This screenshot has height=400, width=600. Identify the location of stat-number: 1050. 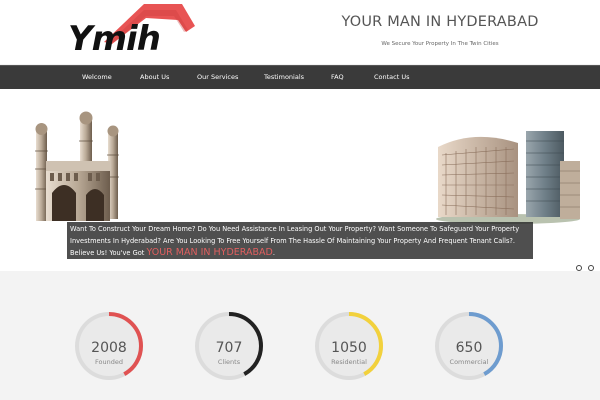
(349, 348).